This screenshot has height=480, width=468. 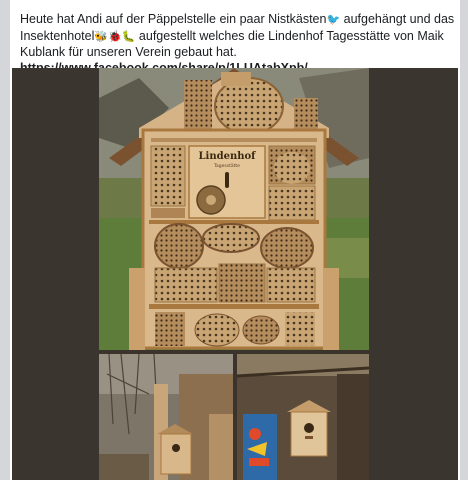 What do you see at coordinates (166, 417) in the screenshot?
I see `birdhouse-photo-left` at bounding box center [166, 417].